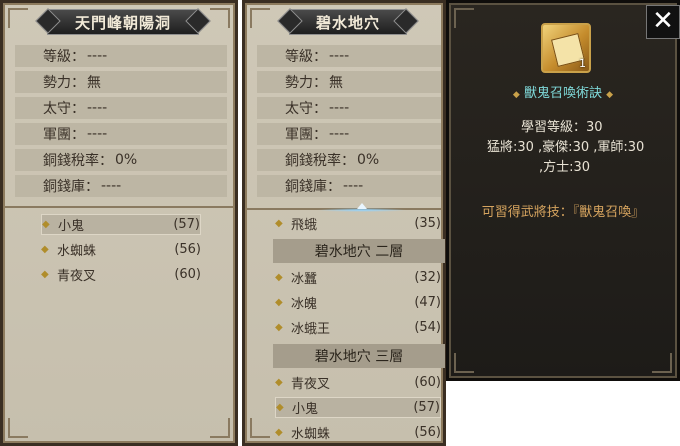 The height and width of the screenshot is (446, 680). I want to click on divider, so click(119, 207).